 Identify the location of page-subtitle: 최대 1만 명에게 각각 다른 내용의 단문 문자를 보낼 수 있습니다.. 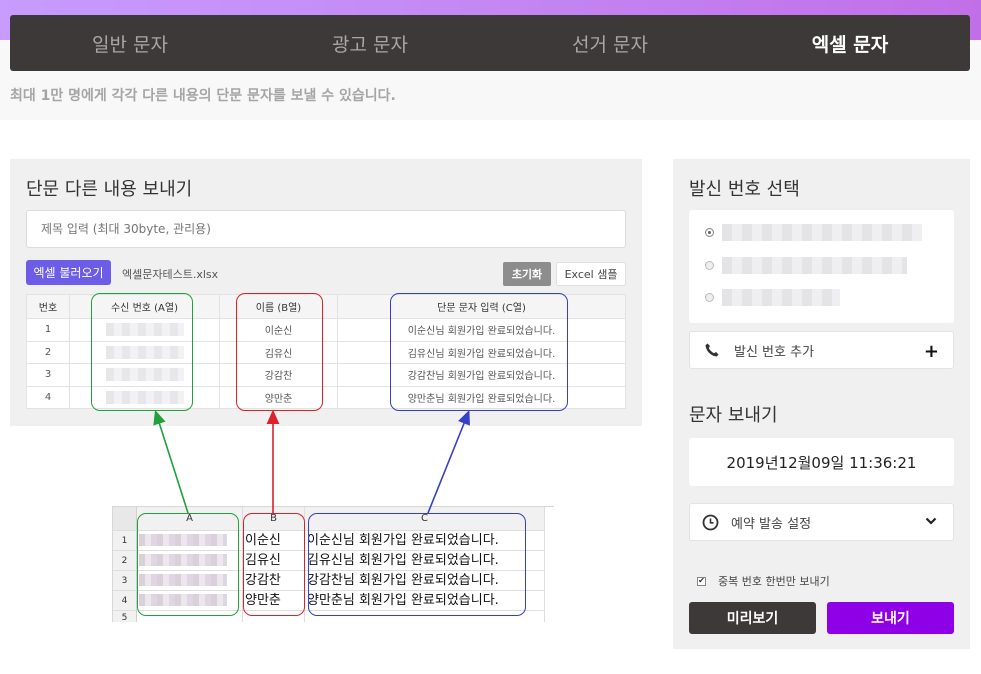
(203, 96).